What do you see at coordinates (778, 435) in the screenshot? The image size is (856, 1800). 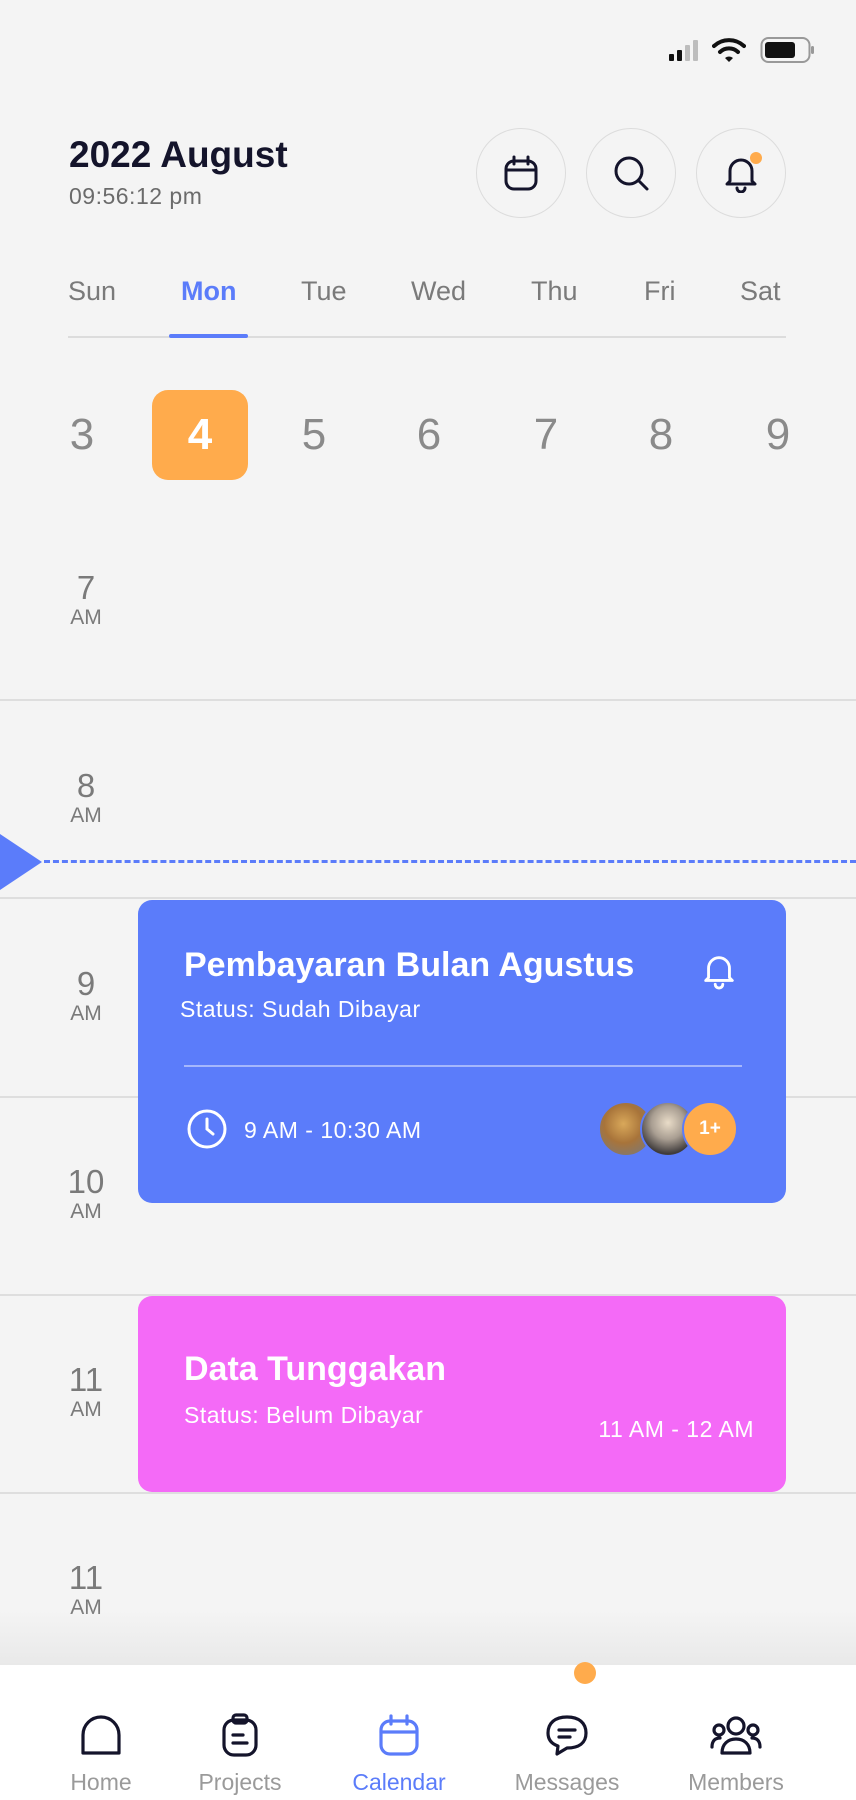 I see `date-9: 9` at bounding box center [778, 435].